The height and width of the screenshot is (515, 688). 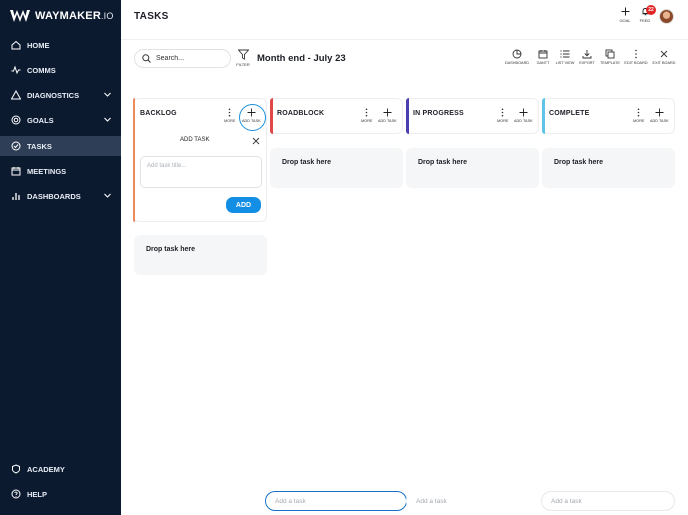 I want to click on column-backlog: BACKLOG MORE ADD TASK ADD TASK ADD, so click(x=200, y=160).